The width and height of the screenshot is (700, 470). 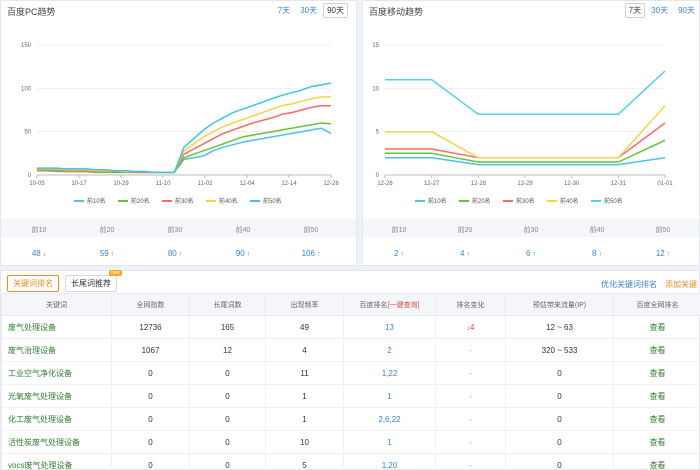 I want to click on table-row: 废气治理设备 1067 12 4 2-320 ~ 533 查看, so click(x=350, y=350).